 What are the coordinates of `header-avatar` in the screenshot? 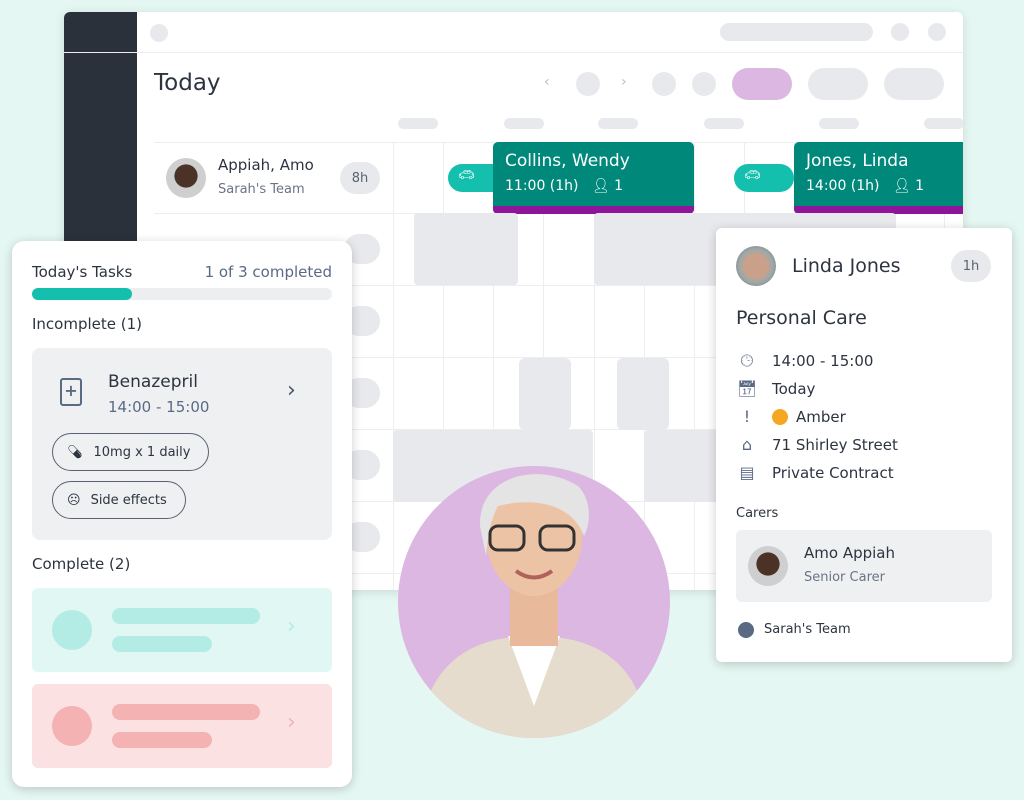 It's located at (937, 32).